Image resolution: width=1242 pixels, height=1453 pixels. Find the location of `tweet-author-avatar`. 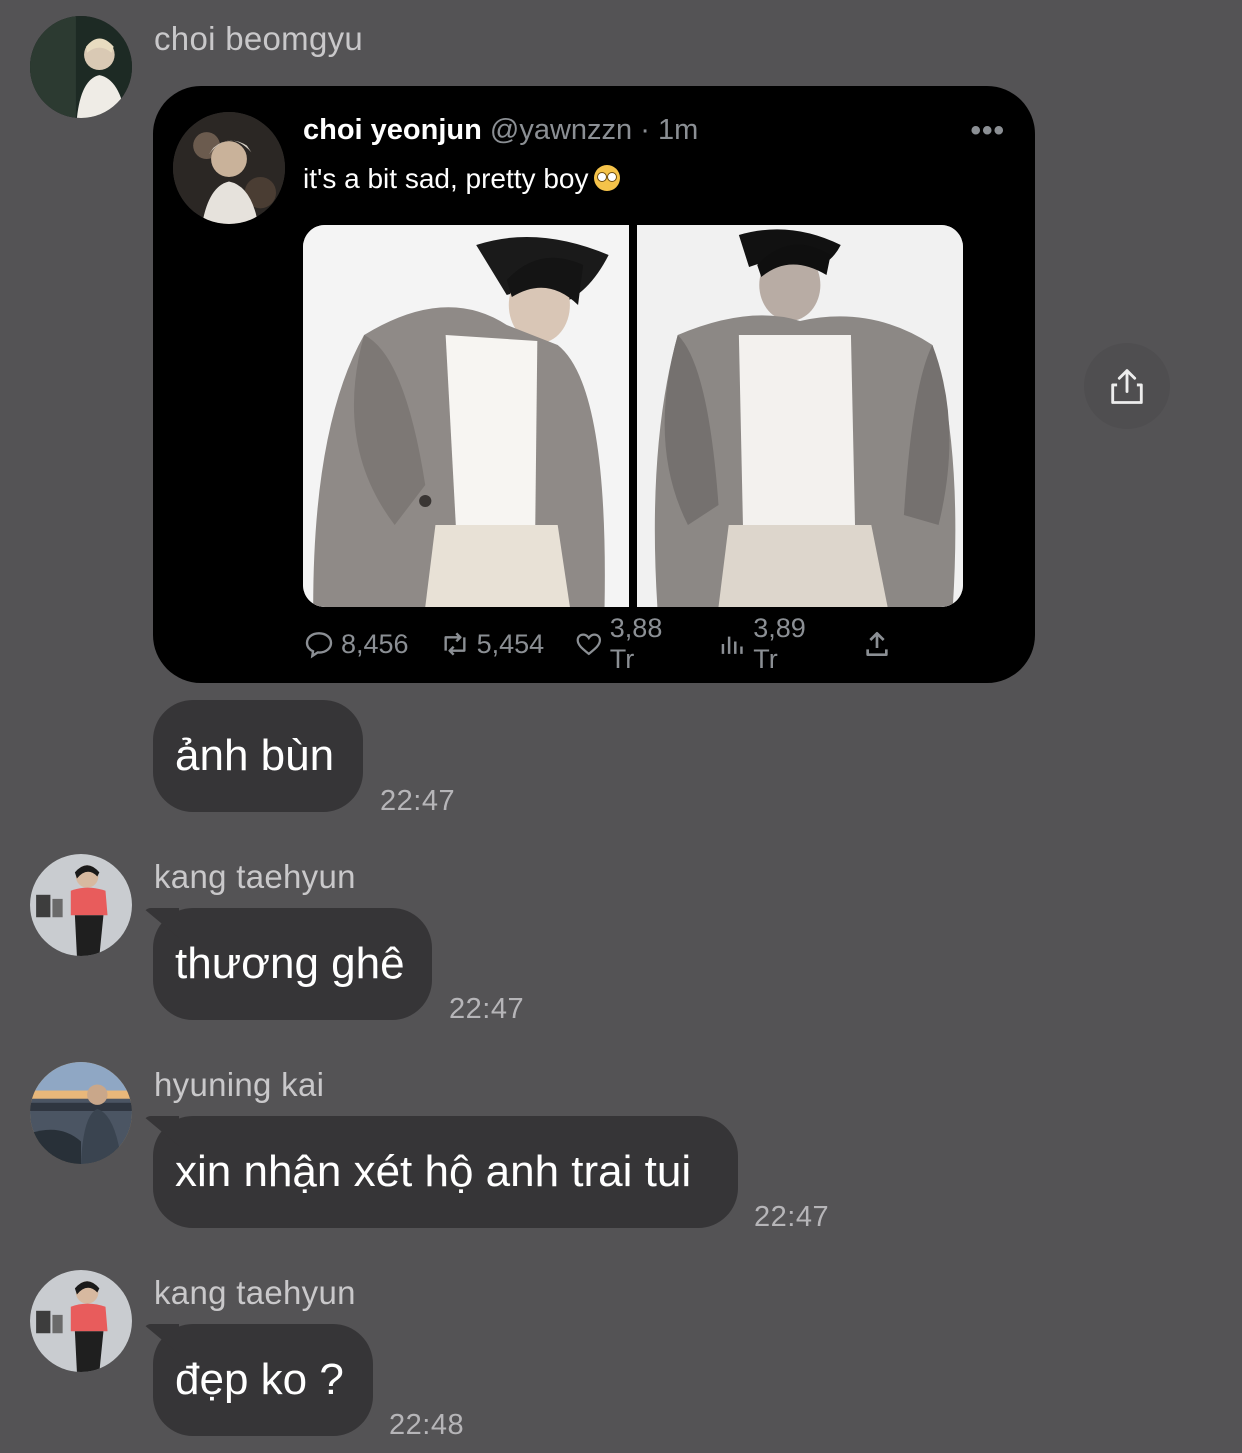

tweet-author-avatar is located at coordinates (229, 168).